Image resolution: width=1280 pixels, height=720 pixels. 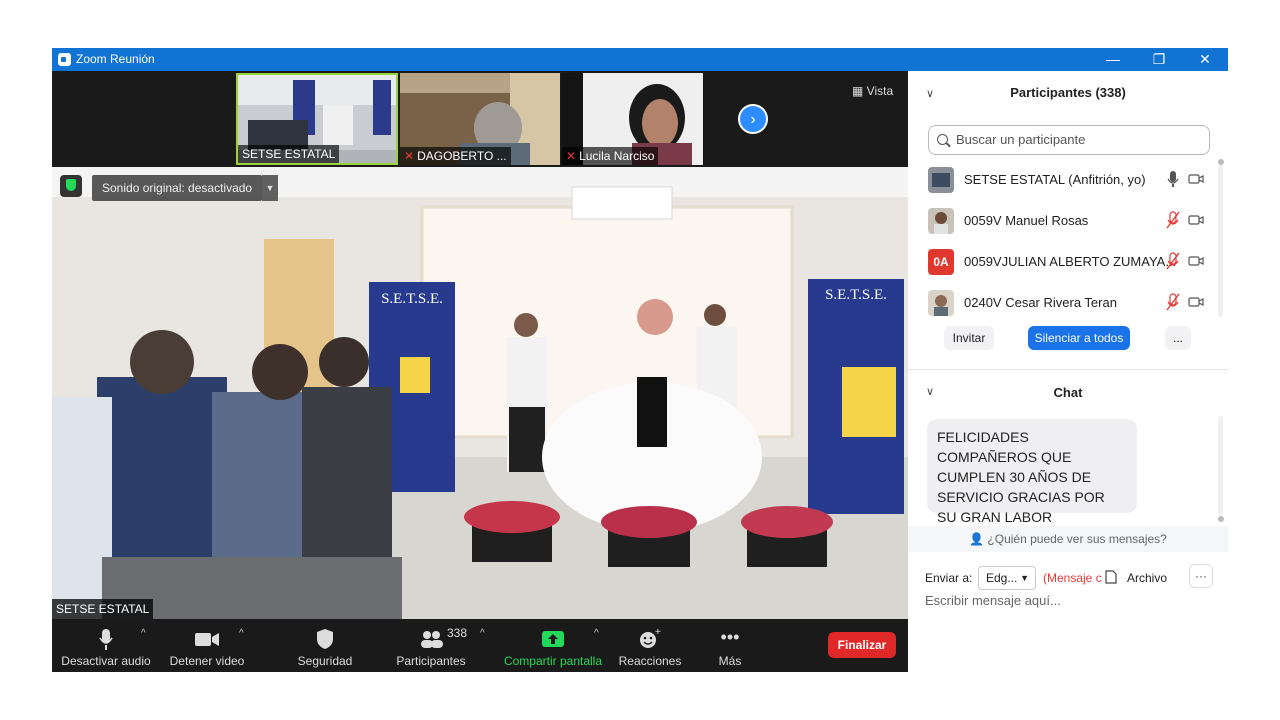 What do you see at coordinates (730, 661) in the screenshot?
I see `more-label: Más` at bounding box center [730, 661].